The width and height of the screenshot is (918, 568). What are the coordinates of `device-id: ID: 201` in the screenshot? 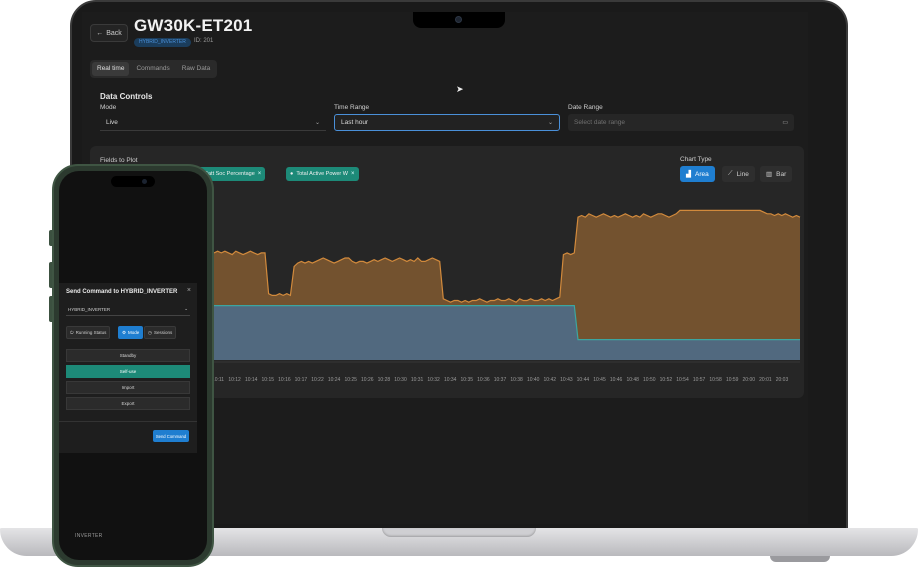 It's located at (204, 41).